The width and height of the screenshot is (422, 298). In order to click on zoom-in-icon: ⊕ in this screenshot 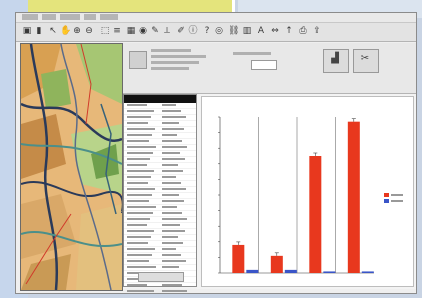, I will do `click(77, 31)`.